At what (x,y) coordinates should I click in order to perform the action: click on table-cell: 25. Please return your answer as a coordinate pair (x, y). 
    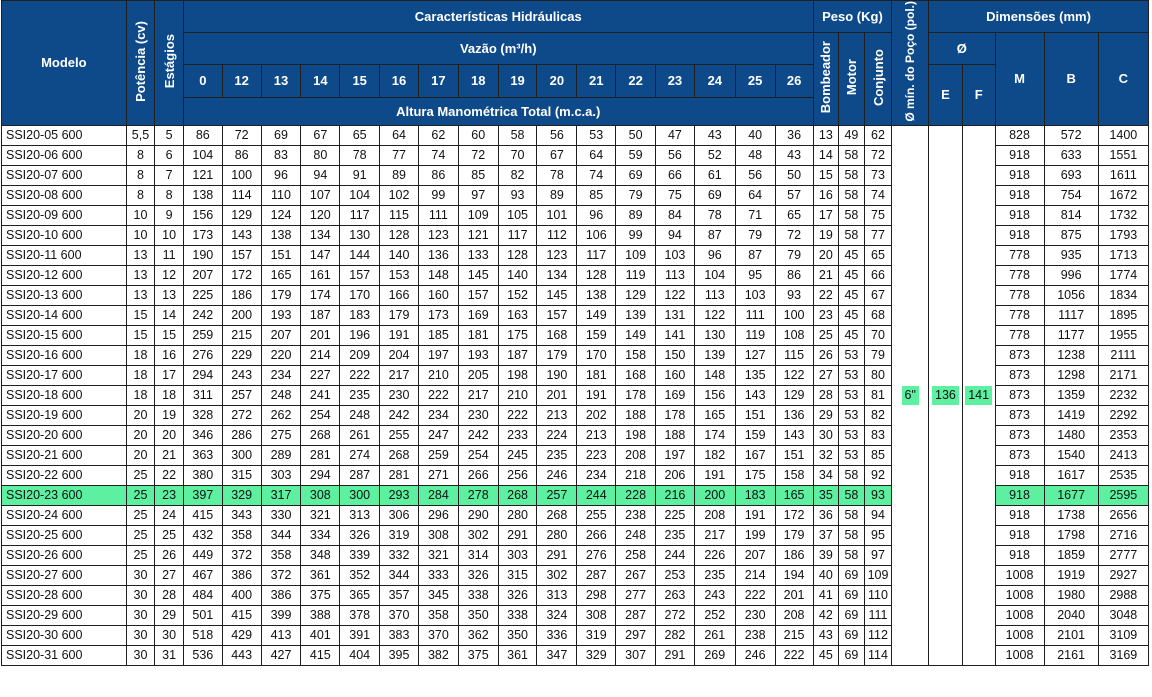
    Looking at the image, I should click on (140, 555).